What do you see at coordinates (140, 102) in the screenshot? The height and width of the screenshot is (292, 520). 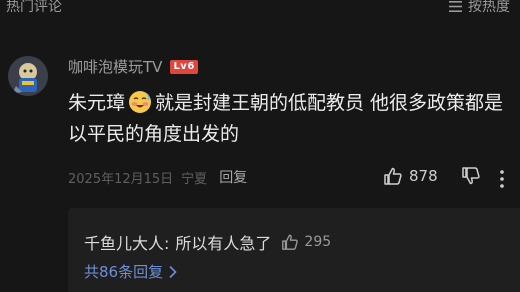 I see `shy-laugh-emoji-icon` at bounding box center [140, 102].